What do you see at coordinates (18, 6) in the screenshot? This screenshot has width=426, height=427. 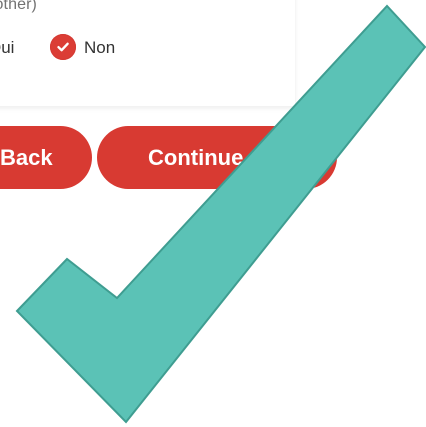 I see `question-fragment: /other)` at bounding box center [18, 6].